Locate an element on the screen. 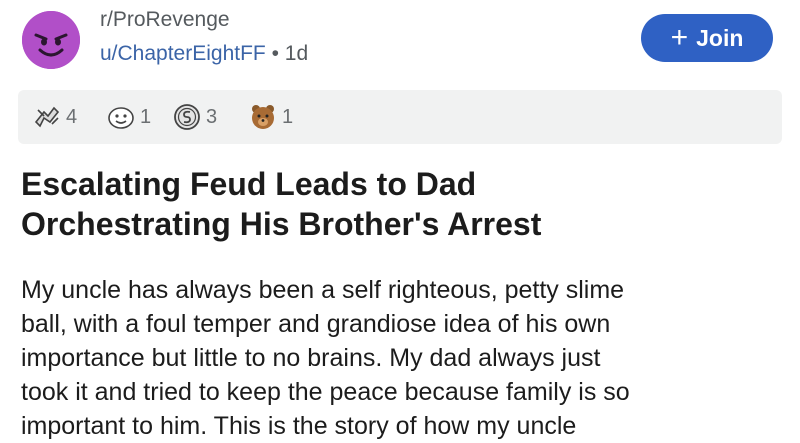 This screenshot has height=443, width=800. post-title-line: Escalating Feud Leads to Dad is located at coordinates (249, 184).